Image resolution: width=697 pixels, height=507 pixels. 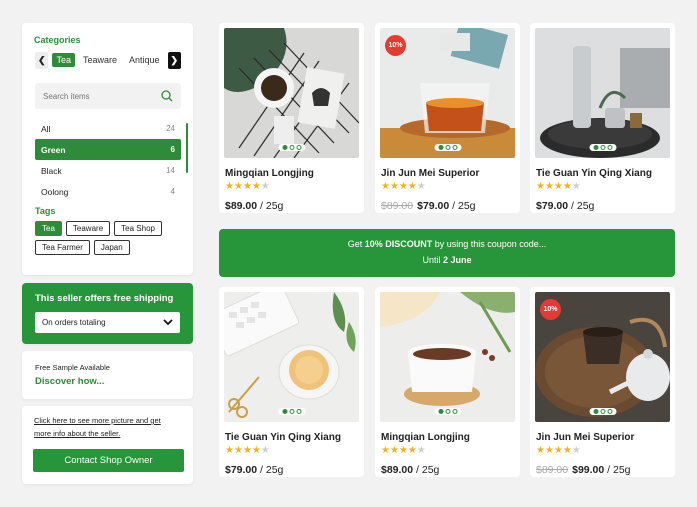 What do you see at coordinates (100, 60) in the screenshot?
I see `category-tab-teaware: Teaware` at bounding box center [100, 60].